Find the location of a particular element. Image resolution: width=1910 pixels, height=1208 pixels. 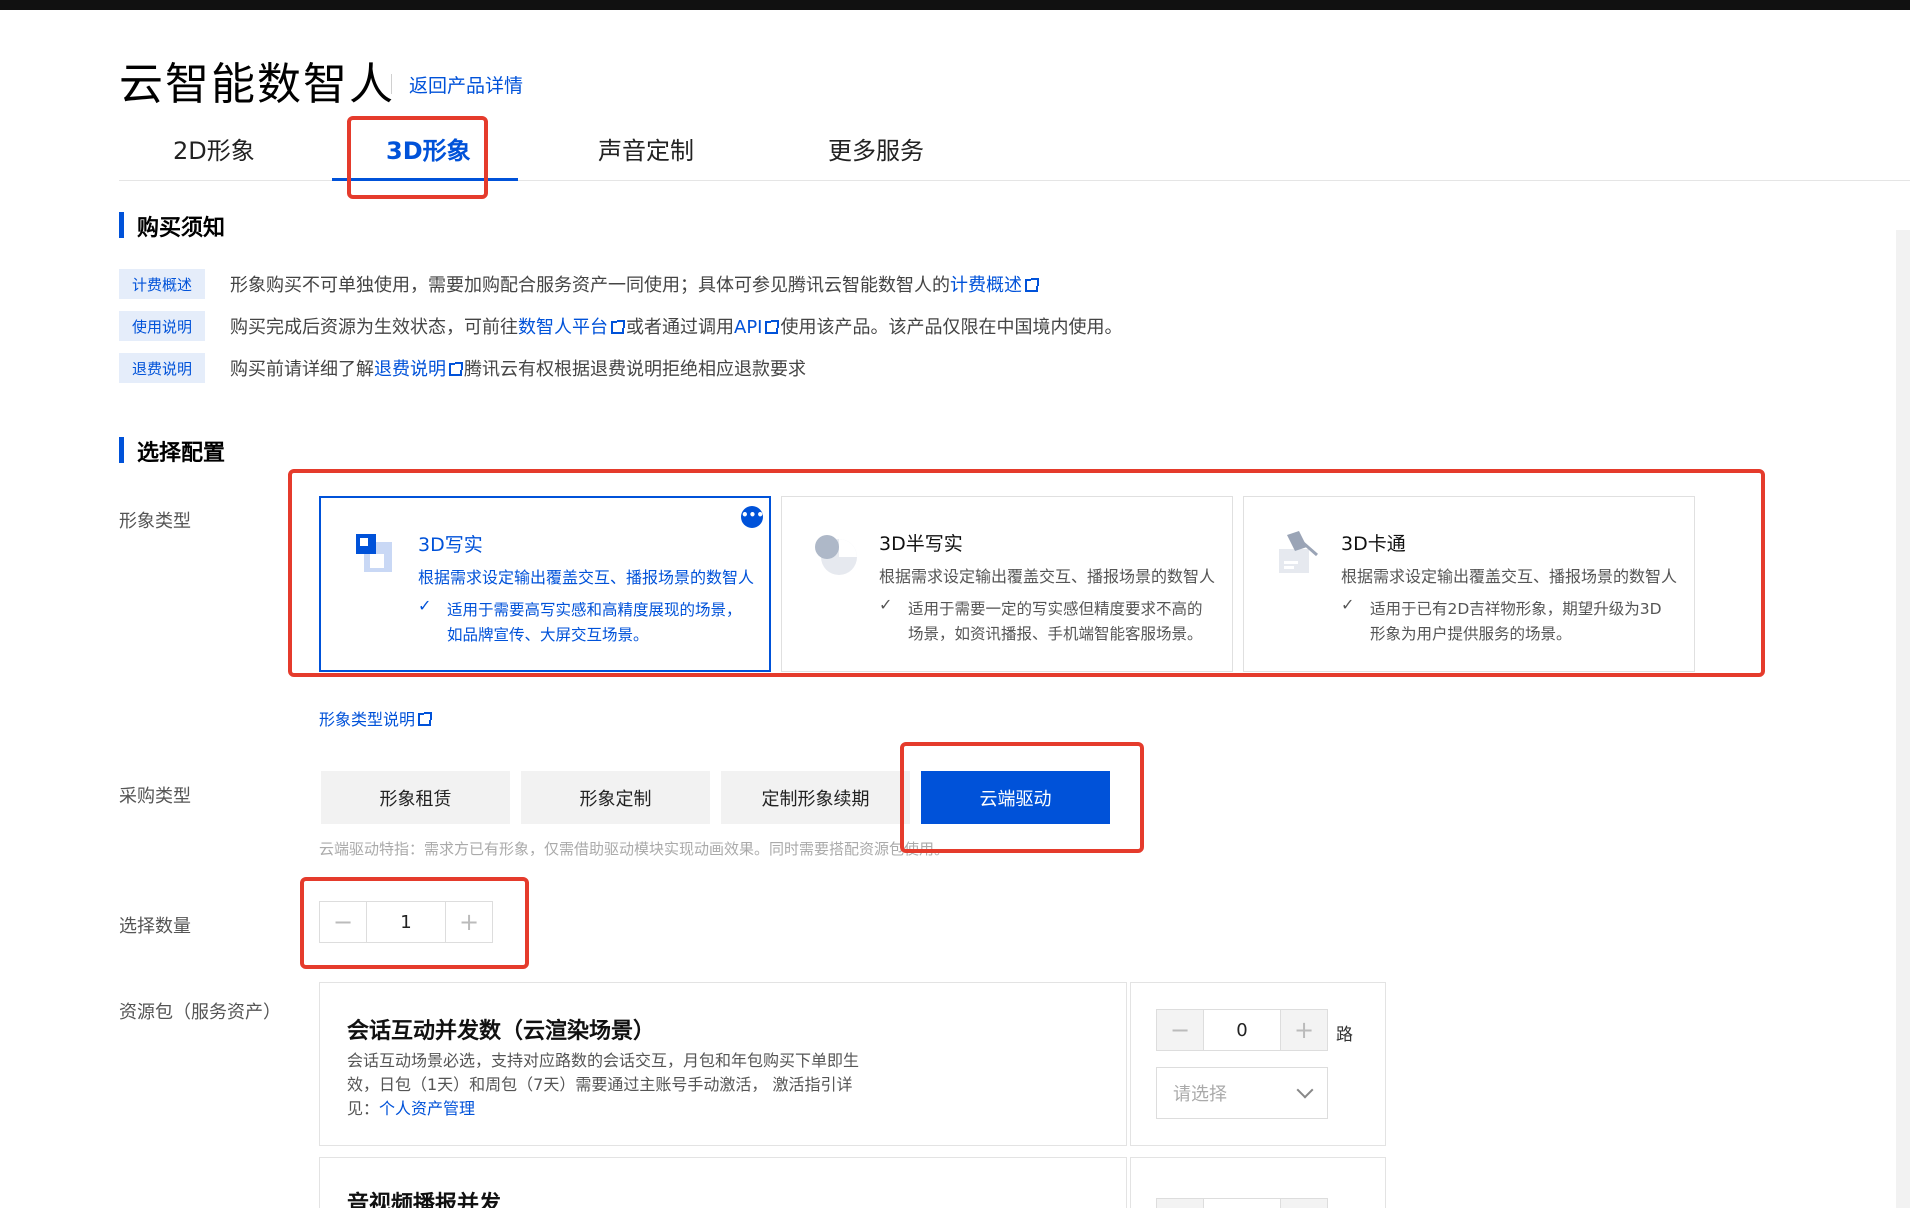

semi-realistic-3d-icon is located at coordinates (836, 555).